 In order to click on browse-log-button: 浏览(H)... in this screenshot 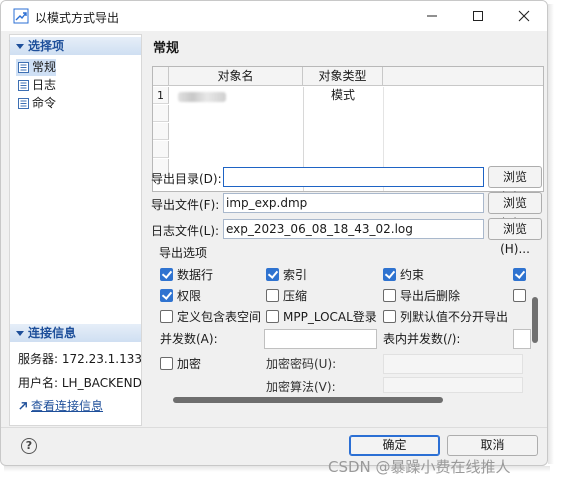, I will do `click(515, 237)`.